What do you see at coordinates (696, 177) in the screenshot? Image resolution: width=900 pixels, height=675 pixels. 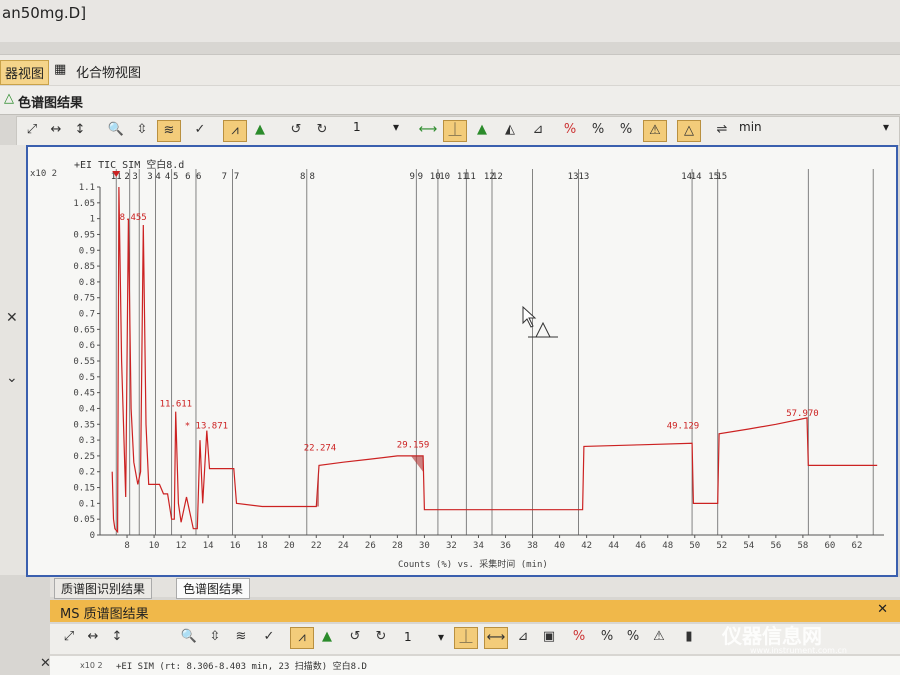 I see `segment-label: 14` at bounding box center [696, 177].